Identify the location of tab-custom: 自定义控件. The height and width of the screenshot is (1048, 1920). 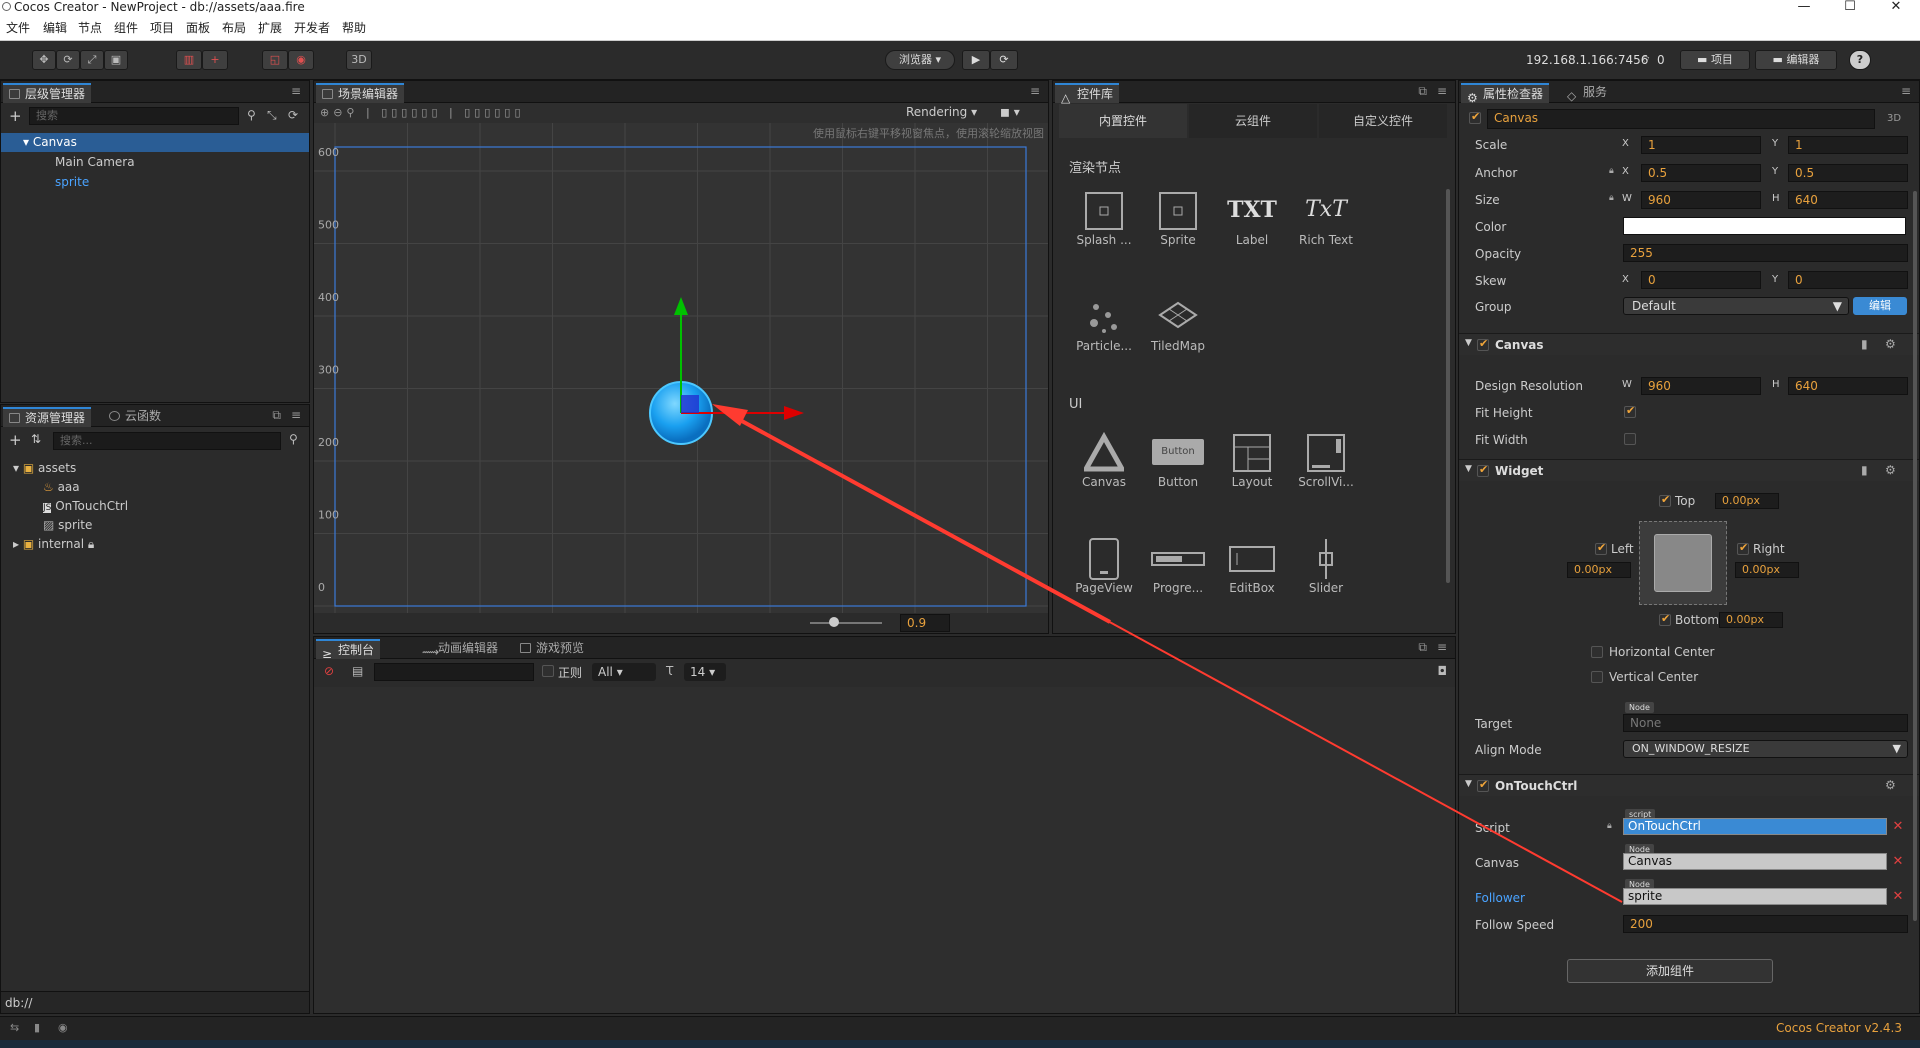
(1383, 121).